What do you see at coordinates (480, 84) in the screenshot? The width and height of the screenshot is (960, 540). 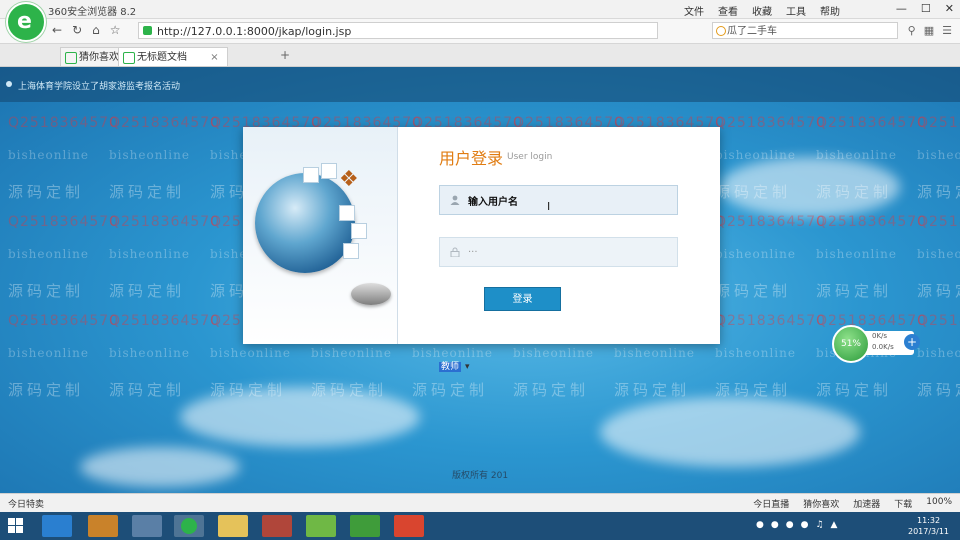 I see `top-notice-strip: 上海体育学院设立了胡家游监考报名活动` at bounding box center [480, 84].